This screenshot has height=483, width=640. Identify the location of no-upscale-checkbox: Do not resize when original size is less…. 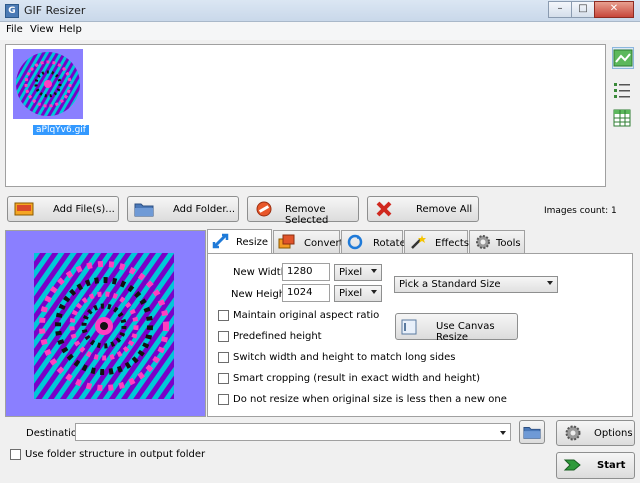
(362, 399).